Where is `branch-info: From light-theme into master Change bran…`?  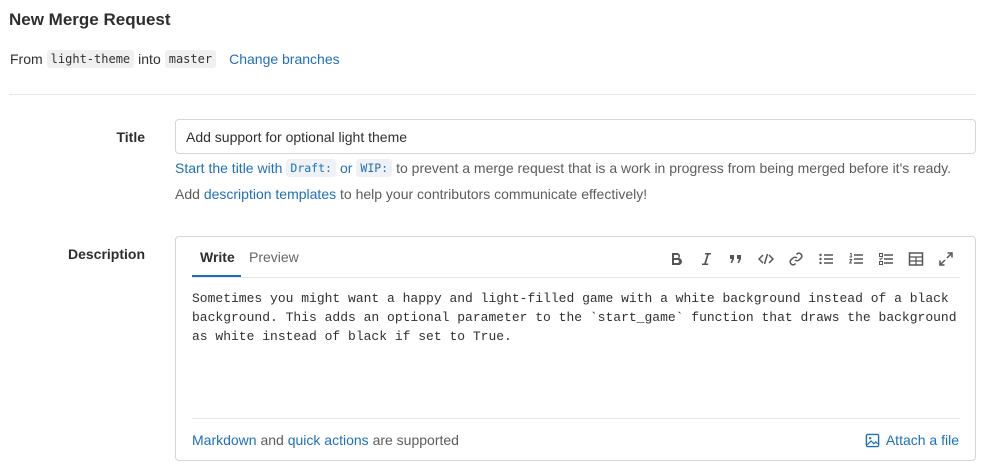
branch-info: From light-theme into master Change bran… is located at coordinates (175, 59).